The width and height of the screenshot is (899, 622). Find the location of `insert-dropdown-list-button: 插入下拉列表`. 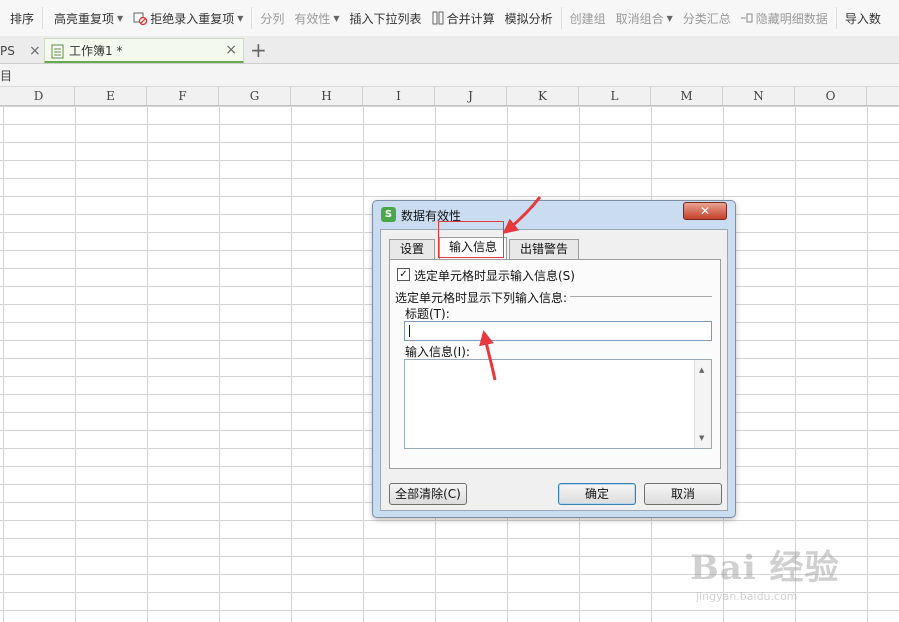

insert-dropdown-list-button: 插入下拉列表 is located at coordinates (386, 18).